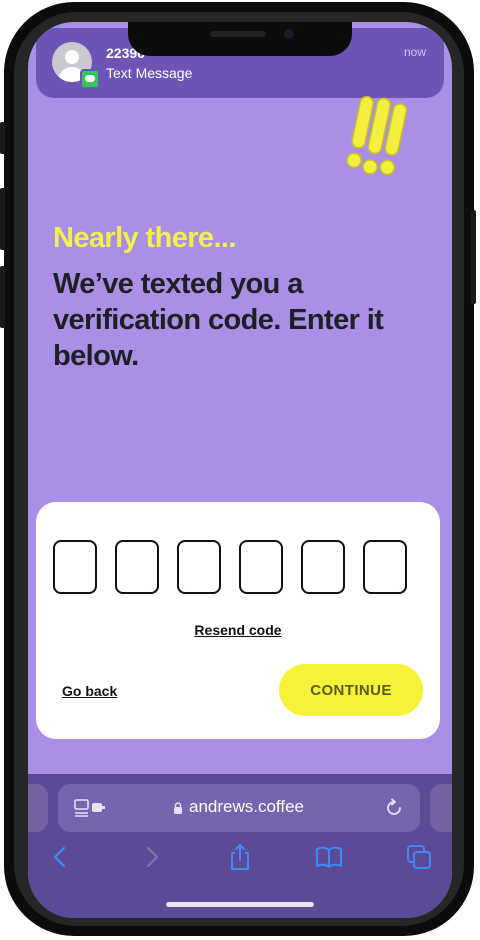  What do you see at coordinates (441, 808) in the screenshot?
I see `next-tab-preview` at bounding box center [441, 808].